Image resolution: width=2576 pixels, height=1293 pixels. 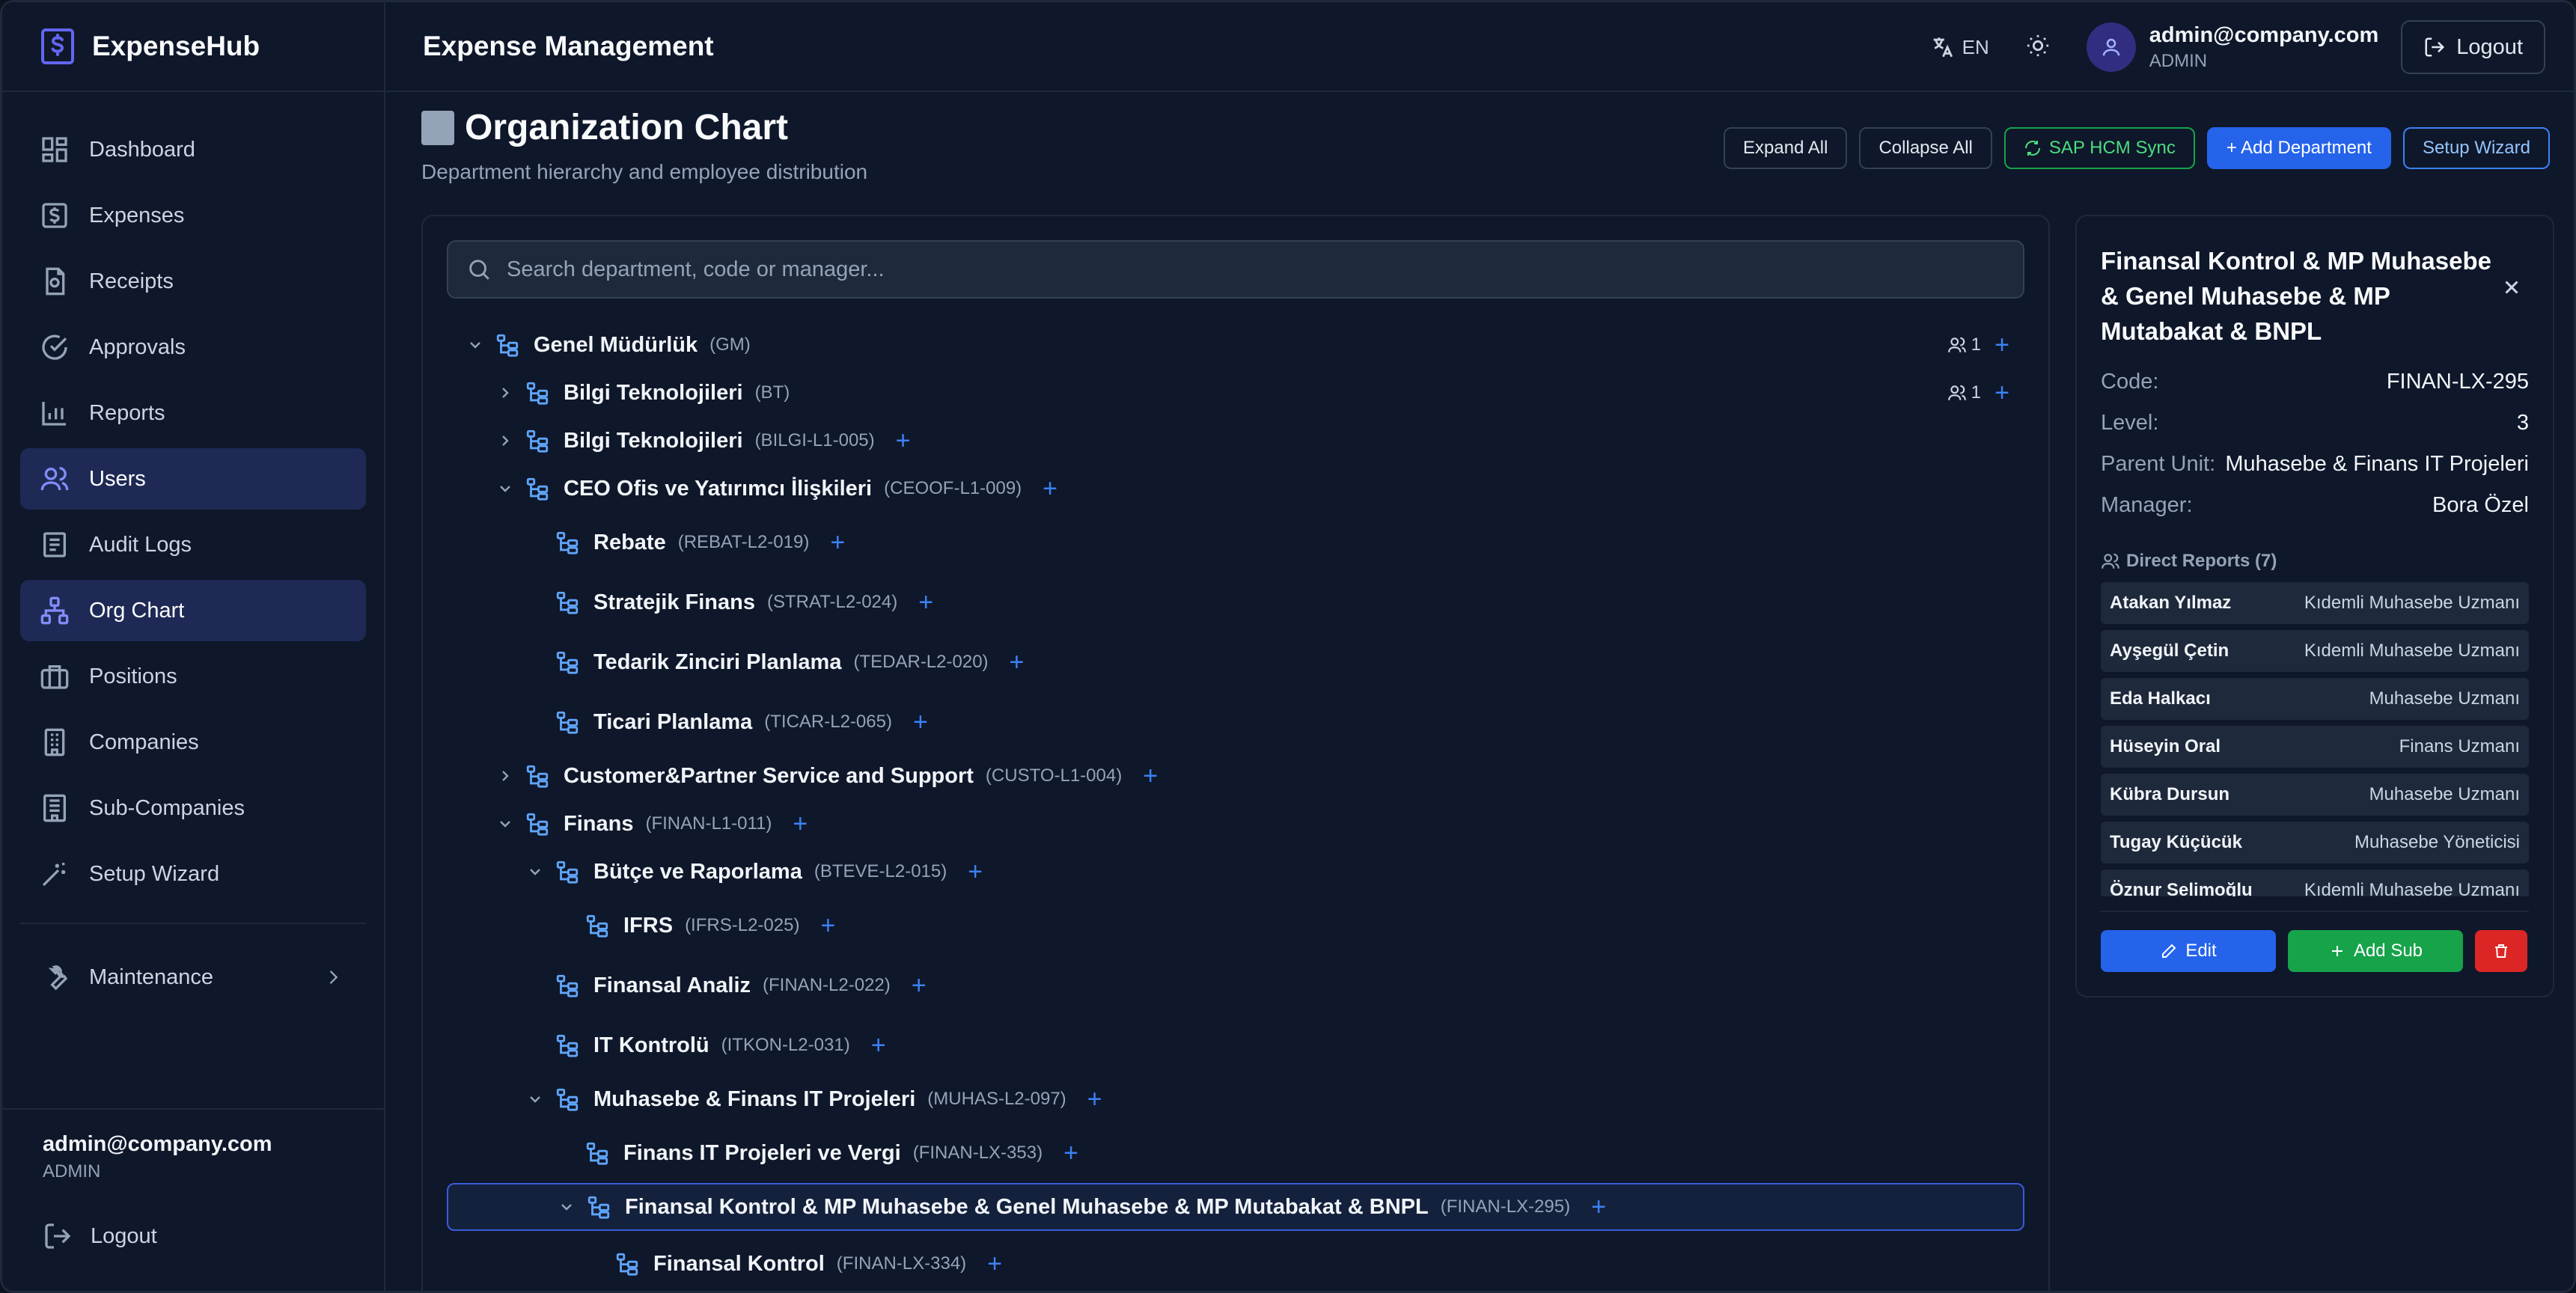 What do you see at coordinates (880, 871) in the screenshot?
I see `tree-node-code: (BTEVE-L2-015)` at bounding box center [880, 871].